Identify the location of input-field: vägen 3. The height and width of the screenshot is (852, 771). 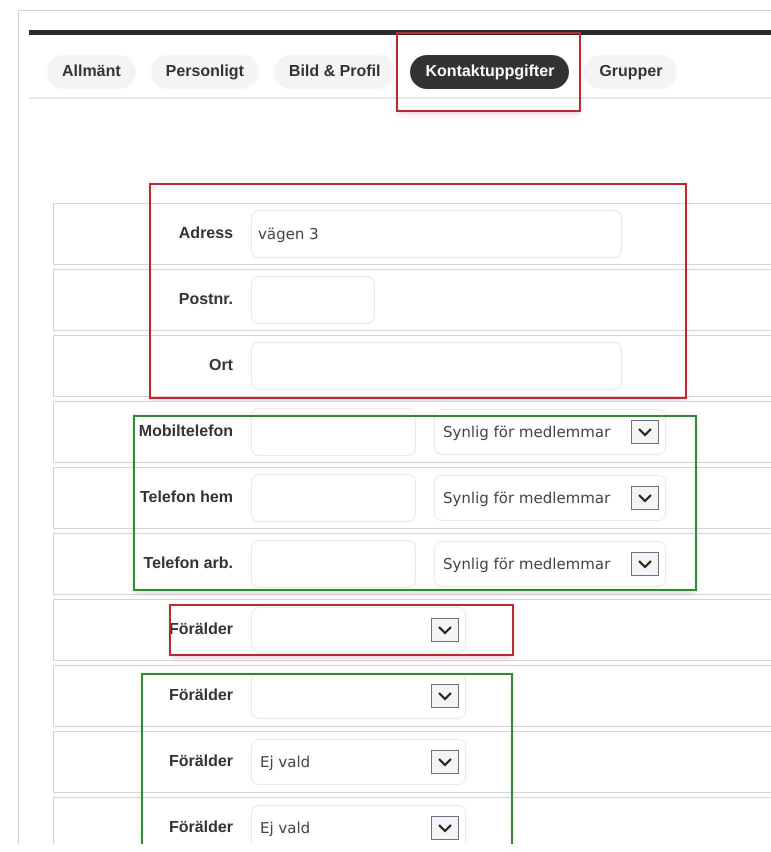
(436, 234).